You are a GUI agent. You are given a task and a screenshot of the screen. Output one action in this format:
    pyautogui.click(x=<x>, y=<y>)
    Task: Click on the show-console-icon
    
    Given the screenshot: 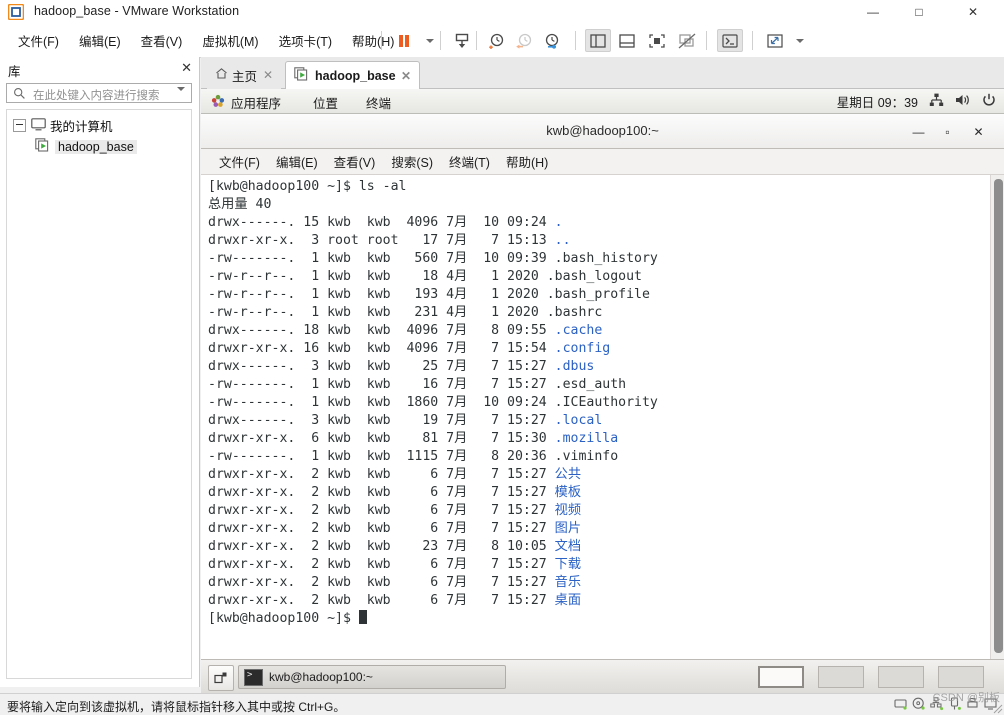 What is the action you would take?
    pyautogui.click(x=627, y=40)
    